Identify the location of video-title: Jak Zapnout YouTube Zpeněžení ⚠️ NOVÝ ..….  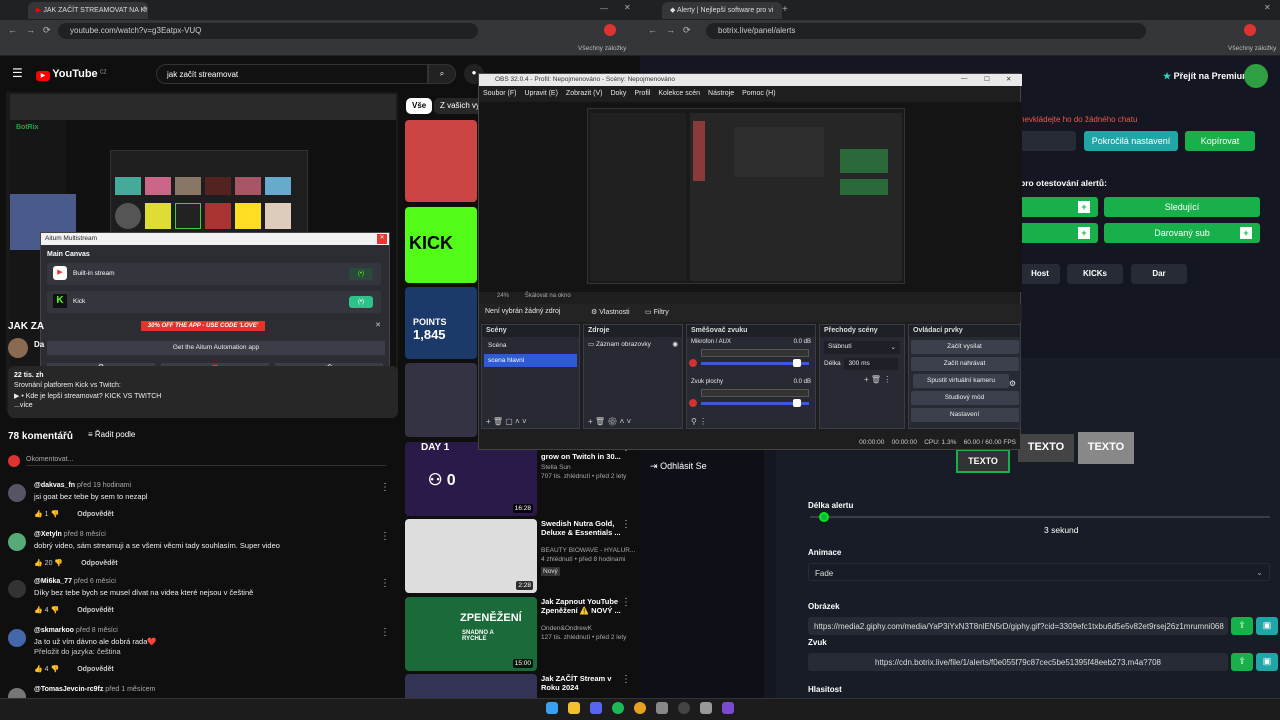
(586, 606).